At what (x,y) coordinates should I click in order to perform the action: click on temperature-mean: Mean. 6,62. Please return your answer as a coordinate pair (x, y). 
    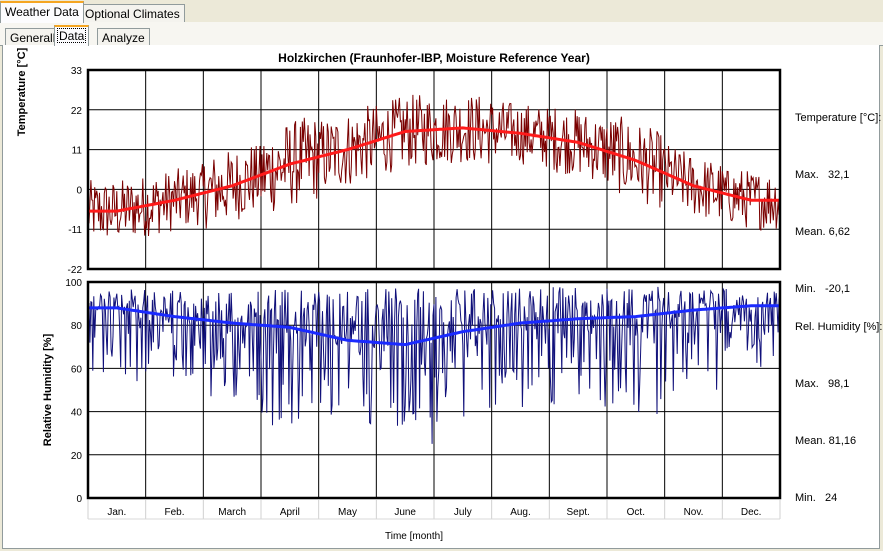
    Looking at the image, I should click on (838, 232).